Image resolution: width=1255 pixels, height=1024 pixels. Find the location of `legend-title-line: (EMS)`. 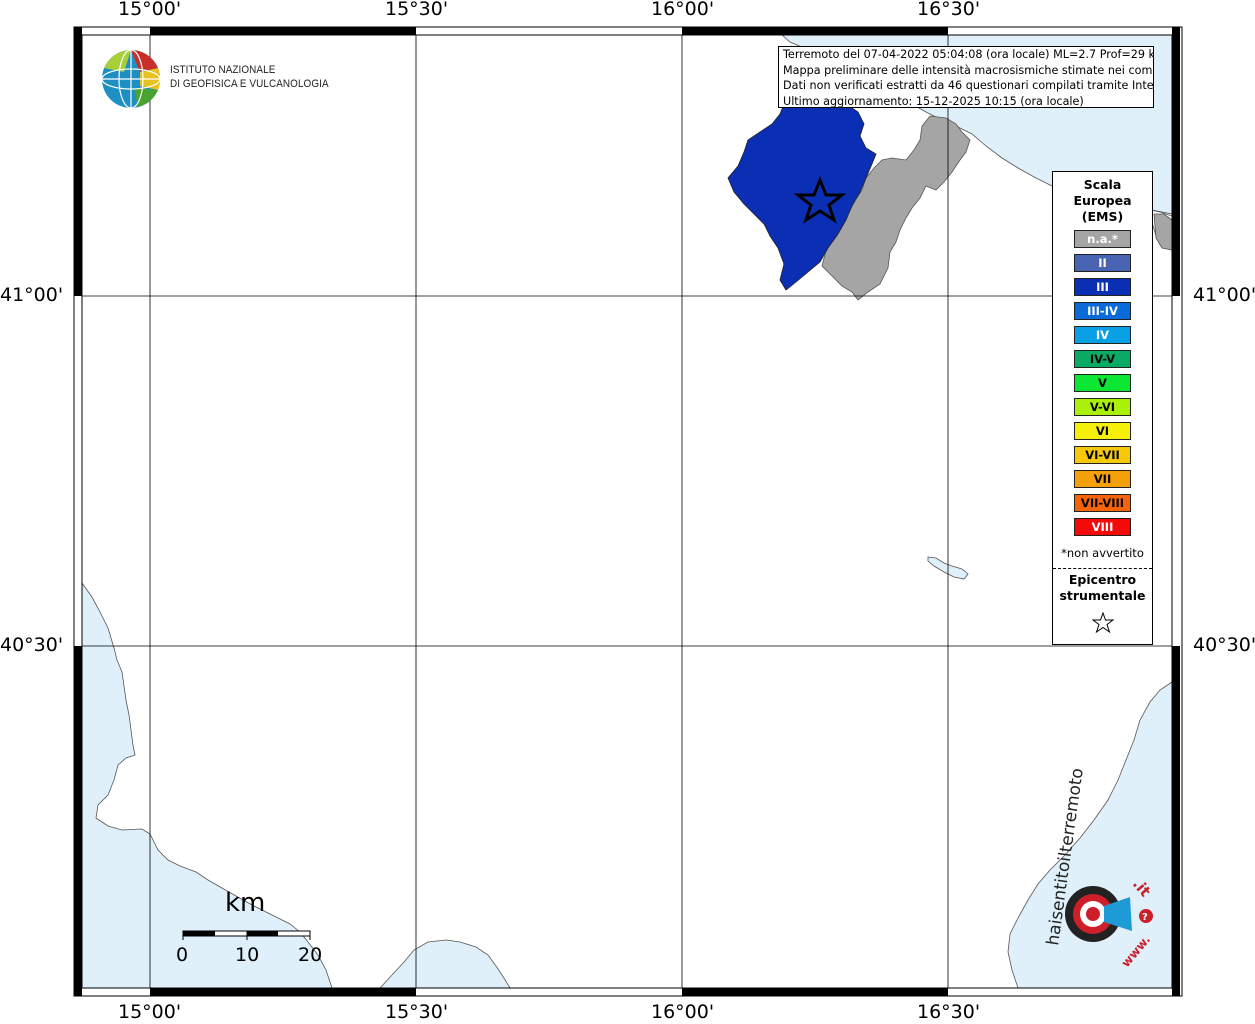

legend-title-line: (EMS) is located at coordinates (1102, 216).